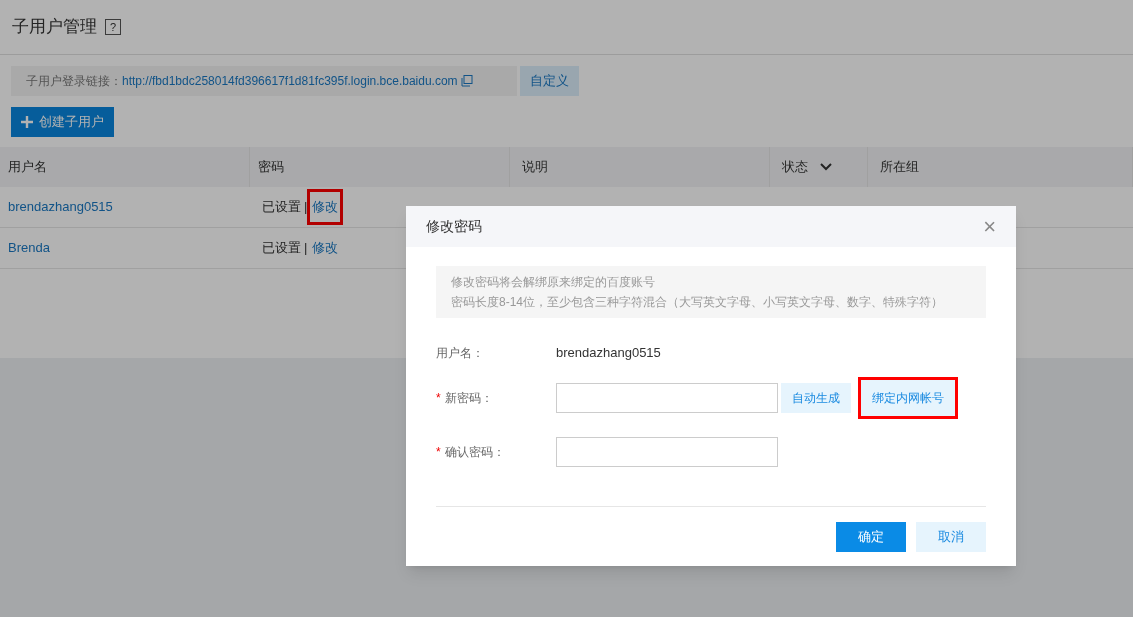  I want to click on login-link-label: 子用户登录链接：, so click(74, 81).